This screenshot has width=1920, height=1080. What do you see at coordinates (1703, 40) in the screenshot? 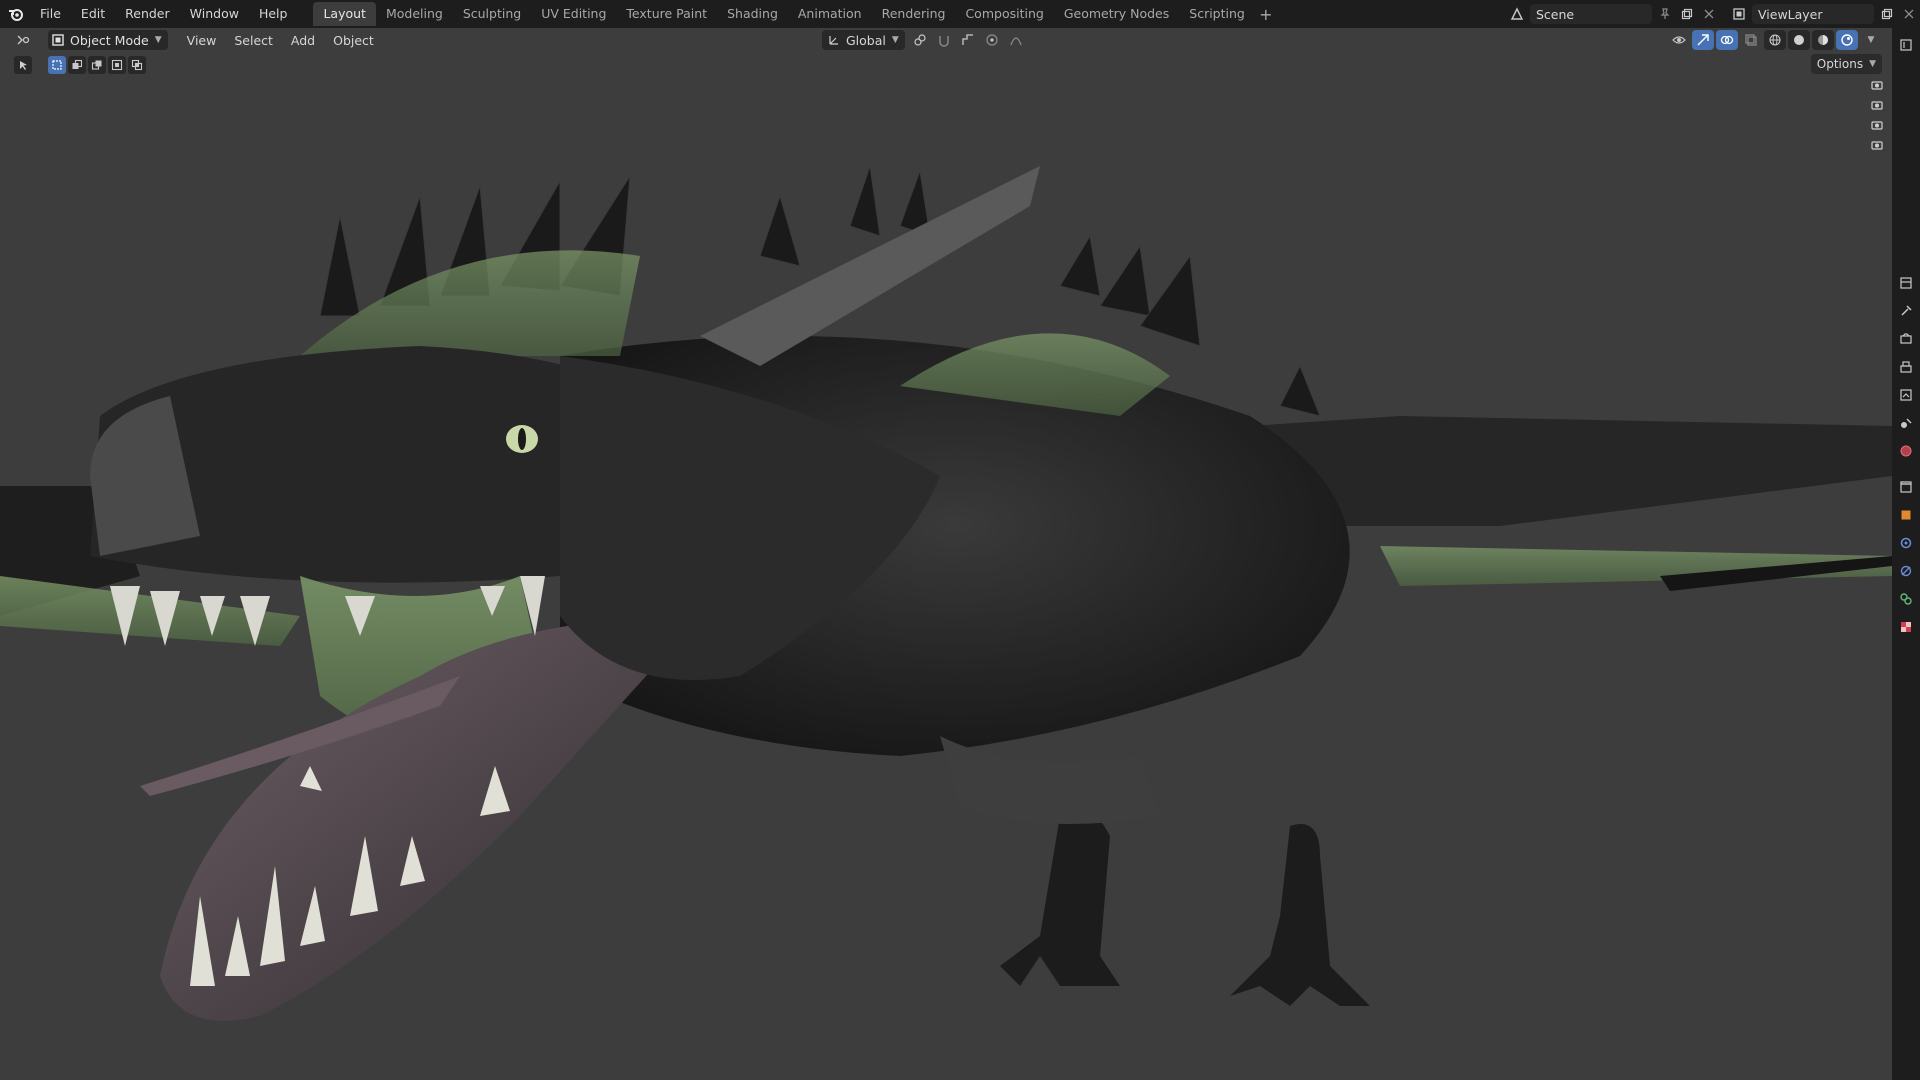
I see `gizmo-toggle-icon` at bounding box center [1703, 40].